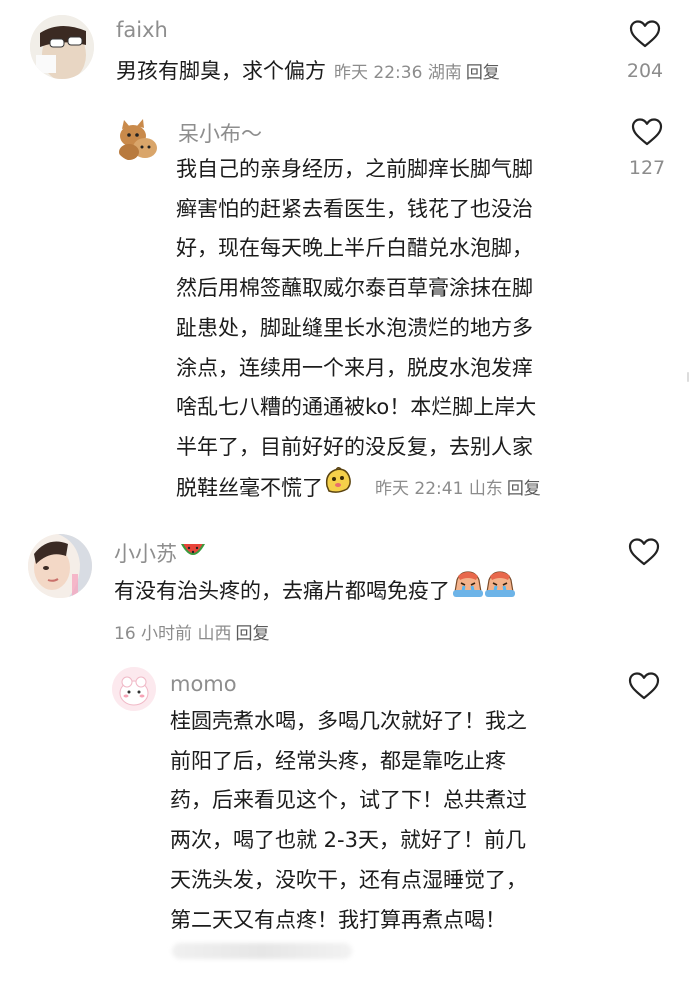 The width and height of the screenshot is (690, 991). I want to click on comment-line: 癣害怕的赶紧去看医生，钱花了也没治, so click(354, 208).